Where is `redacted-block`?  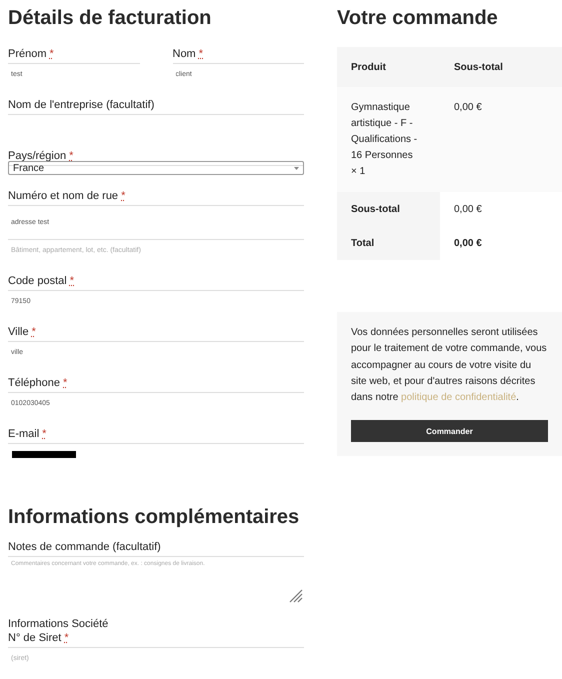 redacted-block is located at coordinates (44, 454).